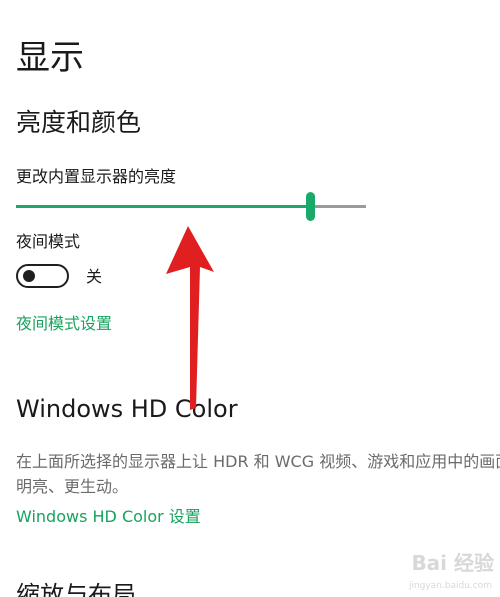 The image size is (500, 597). Describe the element at coordinates (258, 461) in the screenshot. I see `hd-color-description-line1: 在上面所选择的显示器上让 HDR 和 WCG 视频、游戏和应用中的画面更` at that location.